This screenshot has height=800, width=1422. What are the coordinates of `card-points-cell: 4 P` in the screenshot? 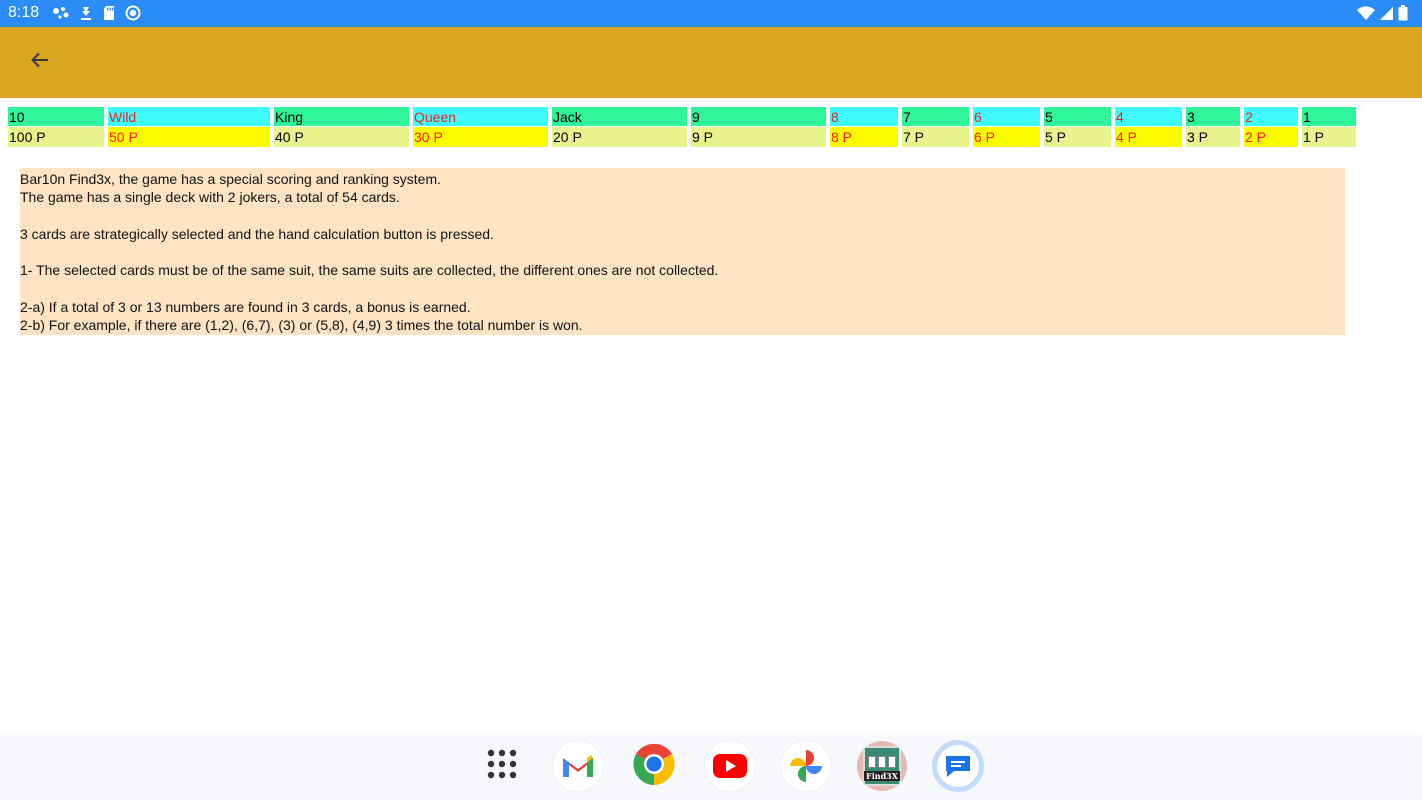 It's located at (1148, 137).